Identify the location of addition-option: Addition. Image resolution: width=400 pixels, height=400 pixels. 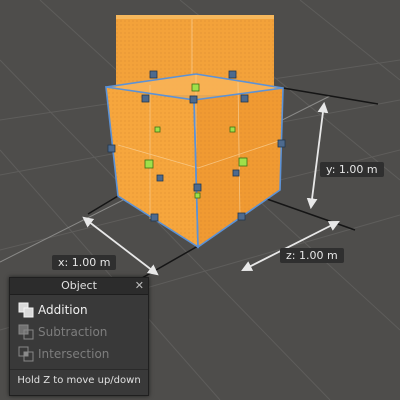
(53, 310).